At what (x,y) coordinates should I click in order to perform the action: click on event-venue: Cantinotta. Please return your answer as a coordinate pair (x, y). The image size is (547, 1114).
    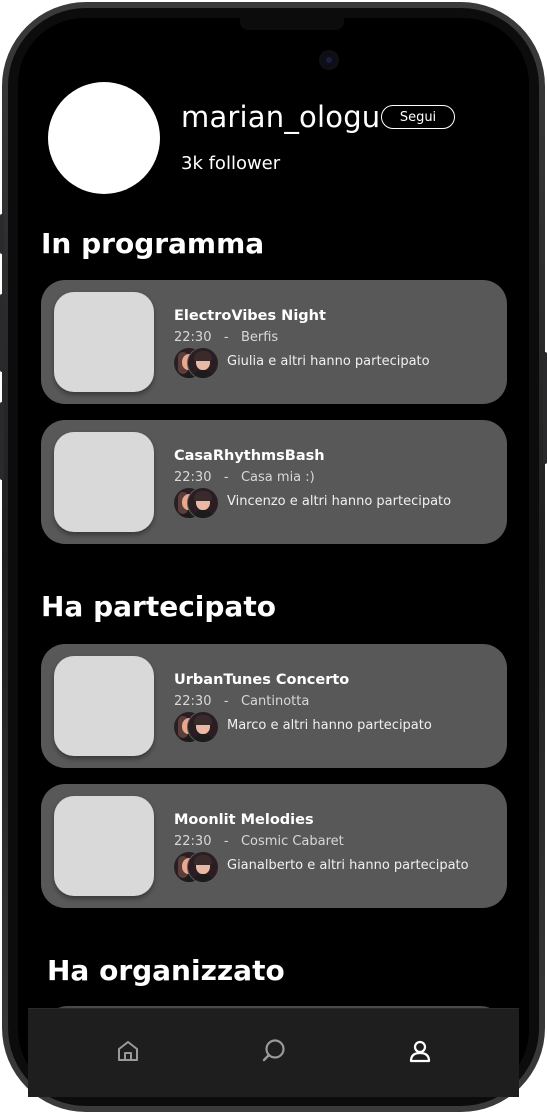
    Looking at the image, I should click on (275, 701).